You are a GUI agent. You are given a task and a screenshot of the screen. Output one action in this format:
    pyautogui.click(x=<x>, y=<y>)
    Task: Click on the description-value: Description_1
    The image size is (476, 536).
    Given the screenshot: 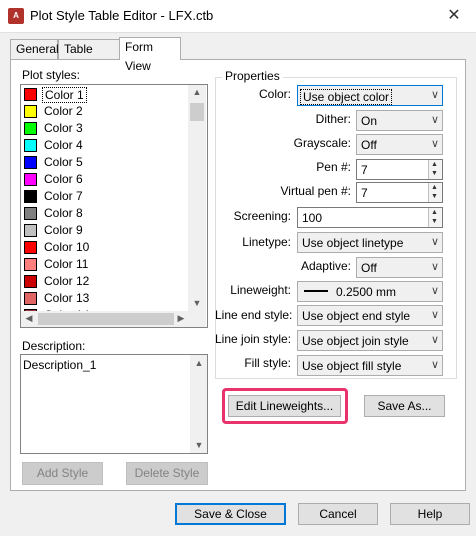 What is the action you would take?
    pyautogui.click(x=60, y=365)
    